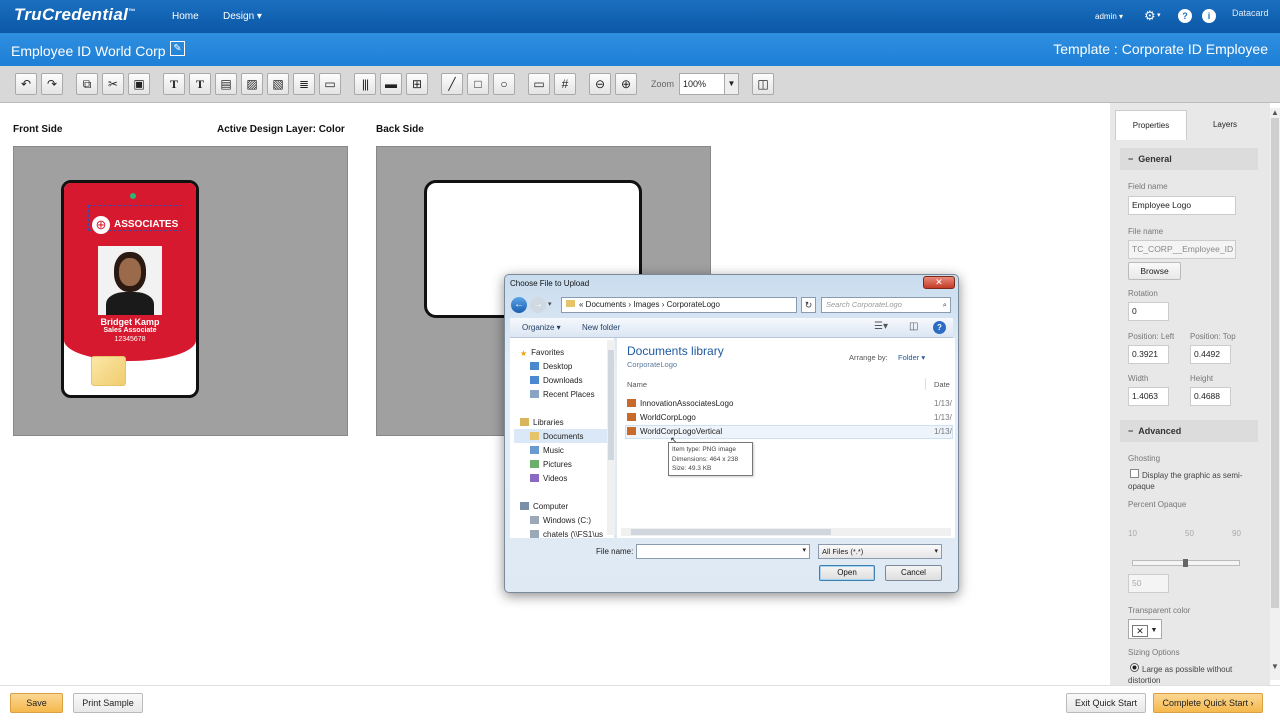 The width and height of the screenshot is (1280, 720). What do you see at coordinates (637, 384) in the screenshot?
I see `column-name: Name` at bounding box center [637, 384].